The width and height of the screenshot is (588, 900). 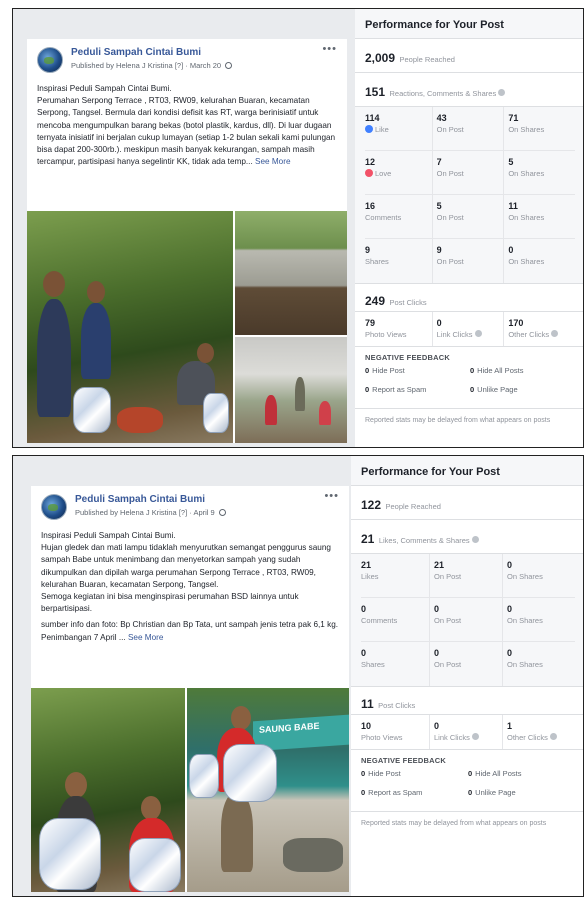 I want to click on reactions-summary: 21 Likes, Comments & Shares, so click(x=467, y=537).